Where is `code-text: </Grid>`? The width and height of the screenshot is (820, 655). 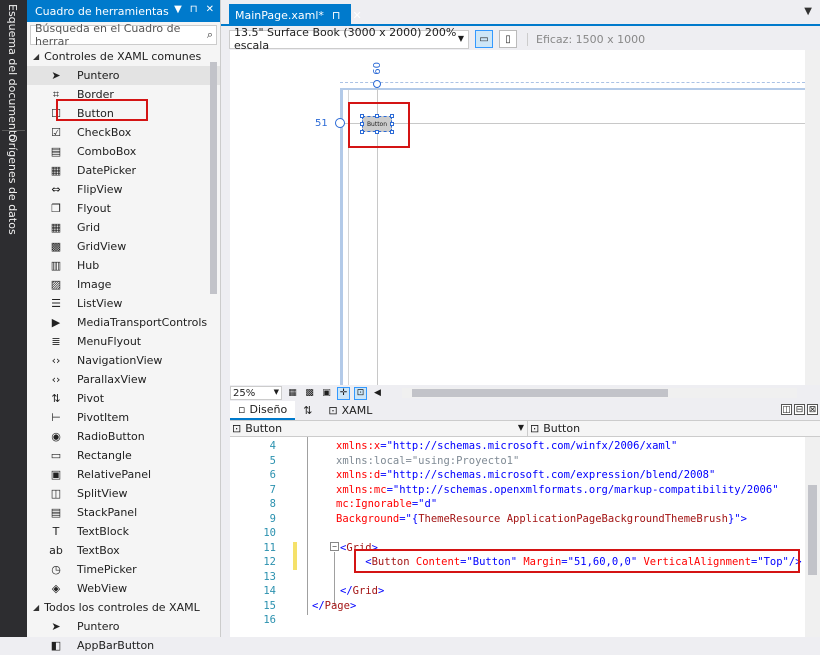
code-text: </Grid> is located at coordinates (362, 591).